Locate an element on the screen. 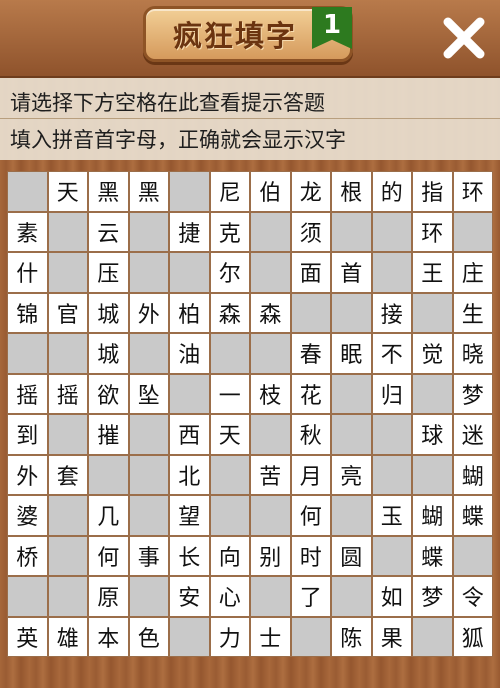 The width and height of the screenshot is (500, 688). letter-cell: 桥 is located at coordinates (27, 555).